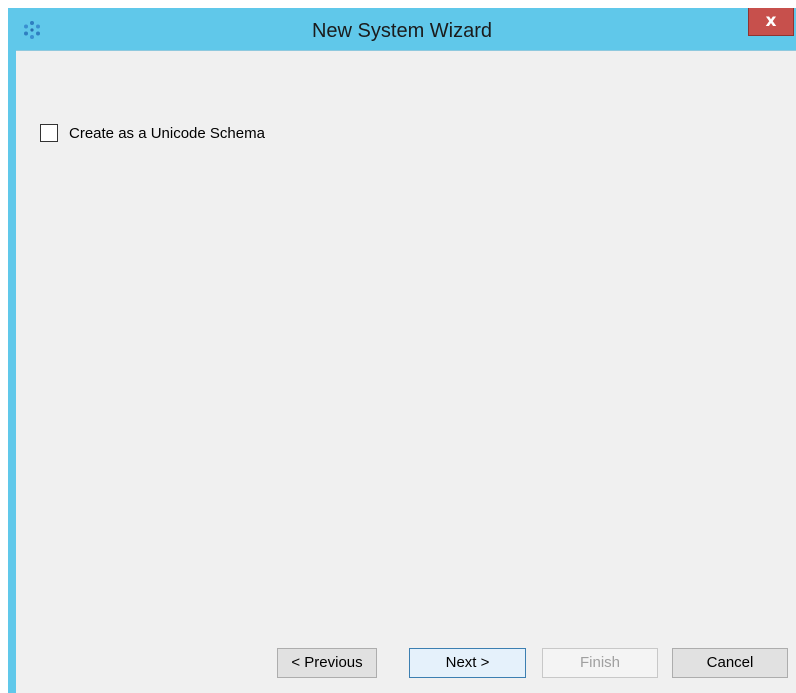 The image size is (796, 693). I want to click on window-title: New System Wizard, so click(402, 31).